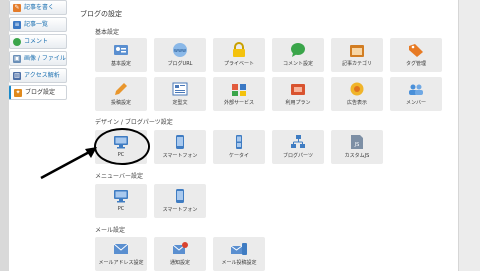 The image size is (480, 271). I want to click on mail-icon, so click(121, 248).